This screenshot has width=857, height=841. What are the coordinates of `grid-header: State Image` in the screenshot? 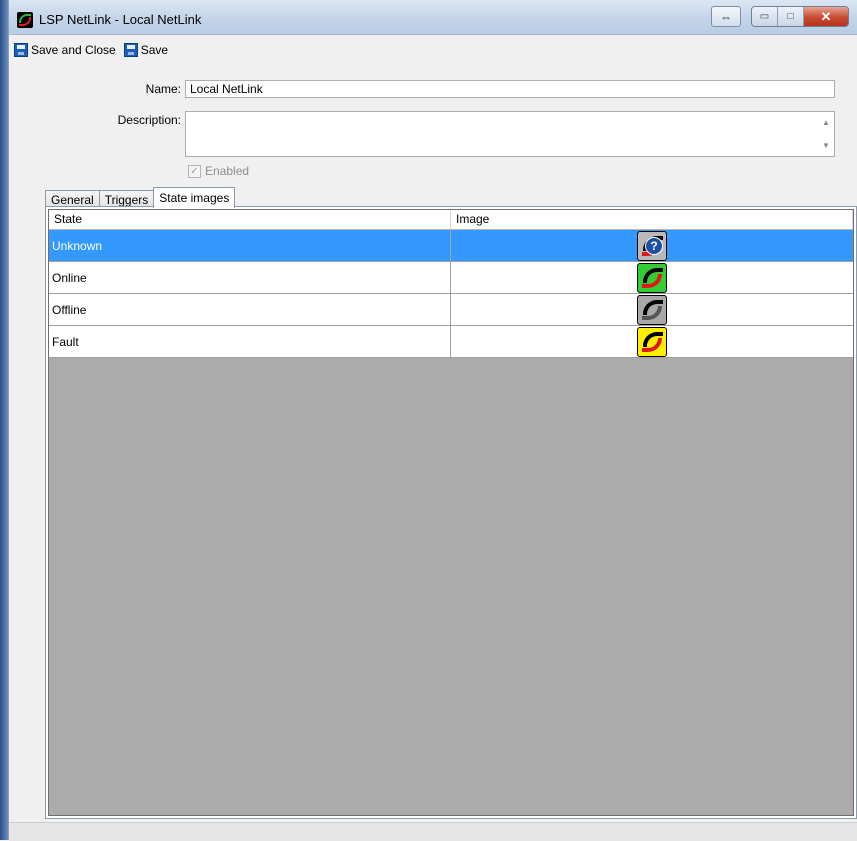 It's located at (451, 220).